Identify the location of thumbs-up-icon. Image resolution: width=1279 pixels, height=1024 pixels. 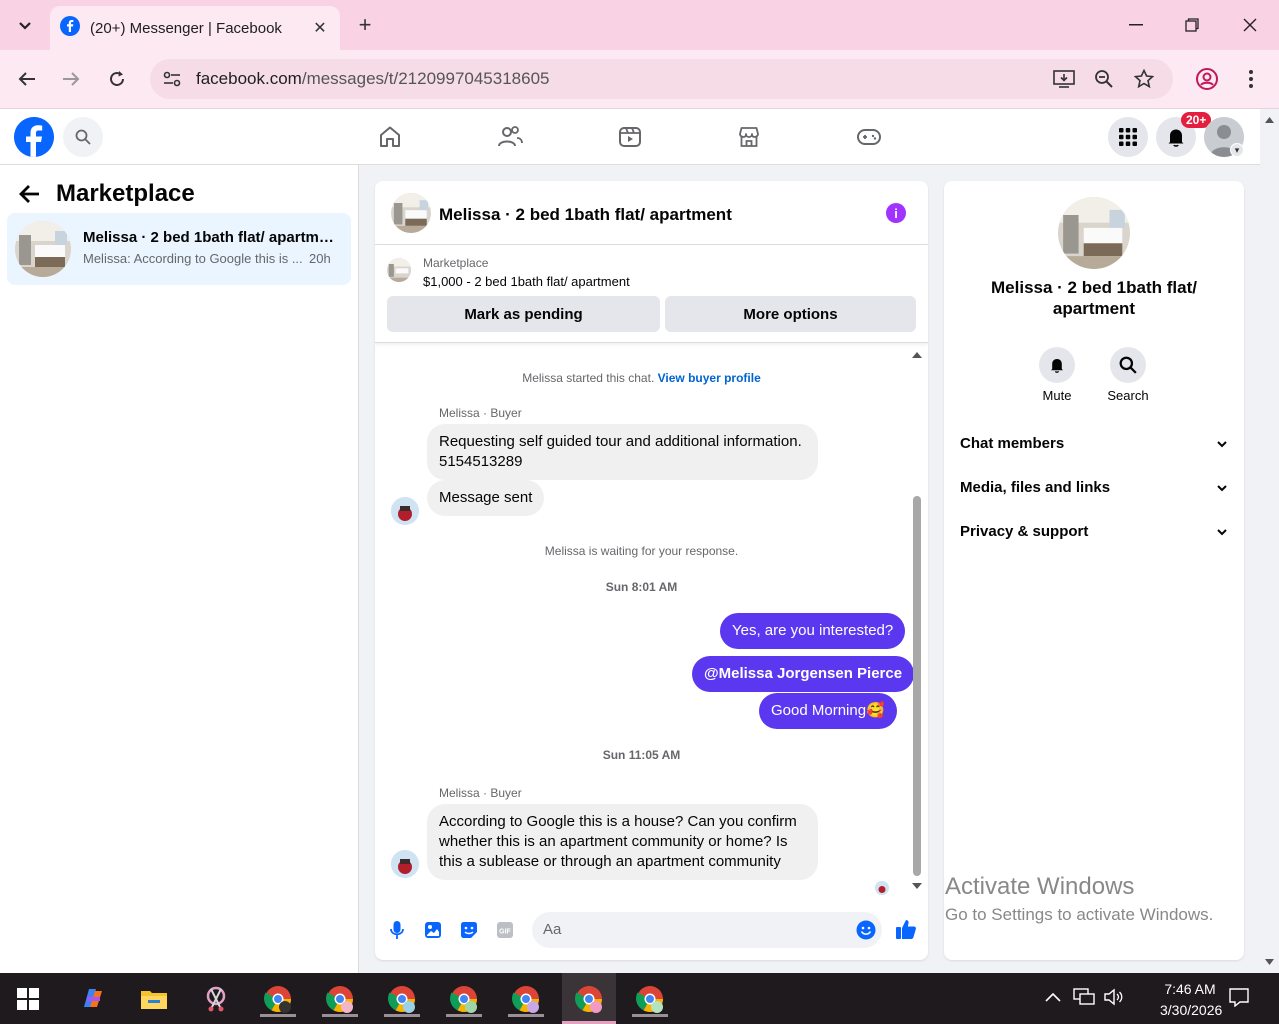
(906, 929).